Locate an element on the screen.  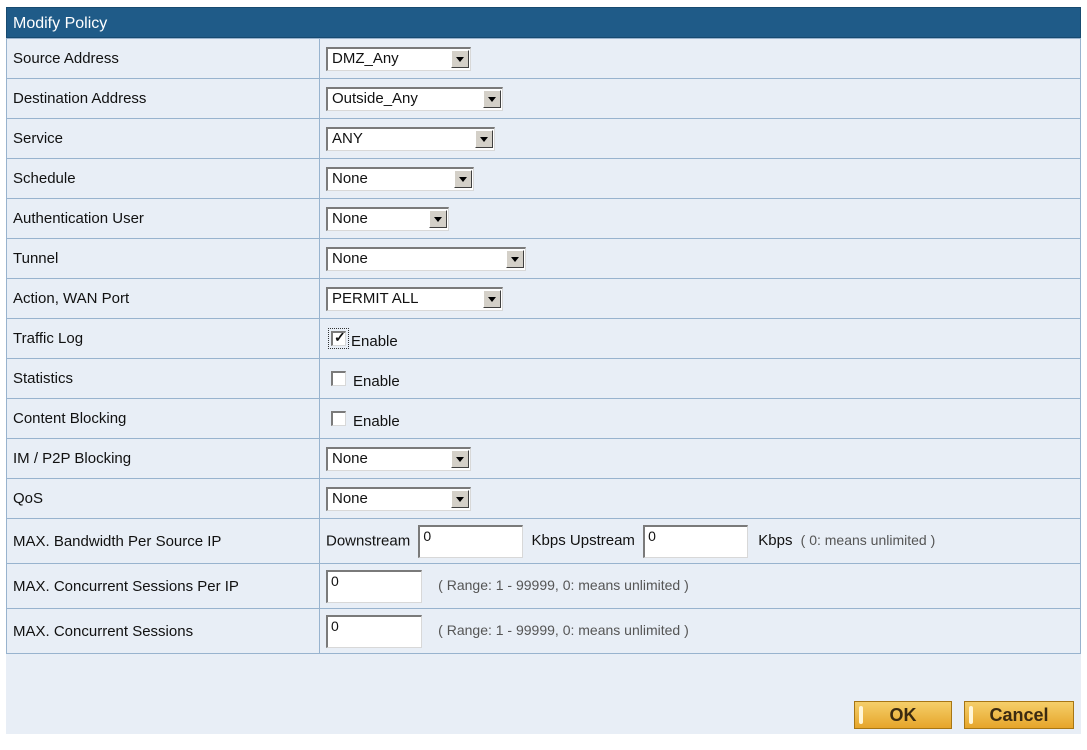
action-wan-port-select: PERMIT ALL is located at coordinates (414, 298).